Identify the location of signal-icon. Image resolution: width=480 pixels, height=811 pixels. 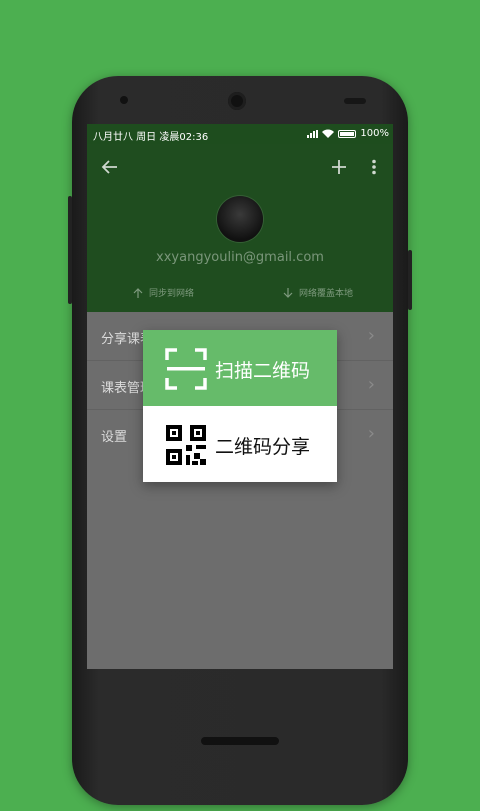
(313, 133).